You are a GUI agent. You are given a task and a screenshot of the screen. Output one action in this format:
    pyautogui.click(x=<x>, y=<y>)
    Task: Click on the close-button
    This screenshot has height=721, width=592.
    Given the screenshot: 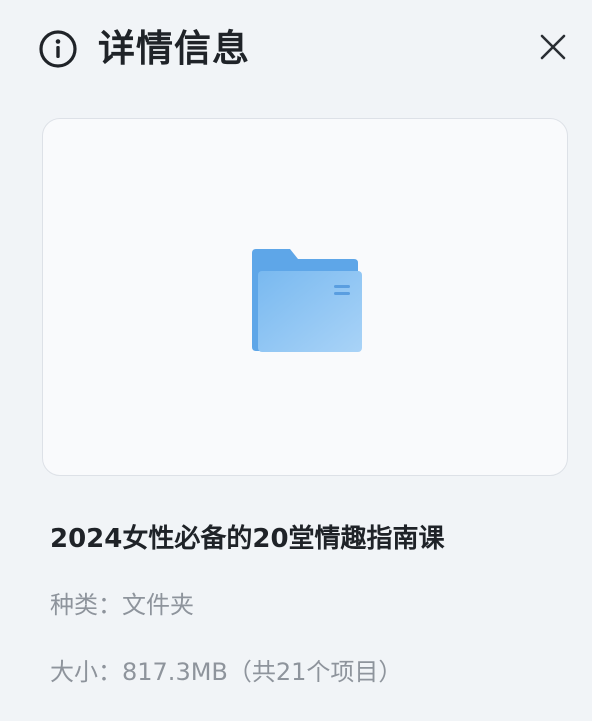 What is the action you would take?
    pyautogui.click(x=553, y=47)
    